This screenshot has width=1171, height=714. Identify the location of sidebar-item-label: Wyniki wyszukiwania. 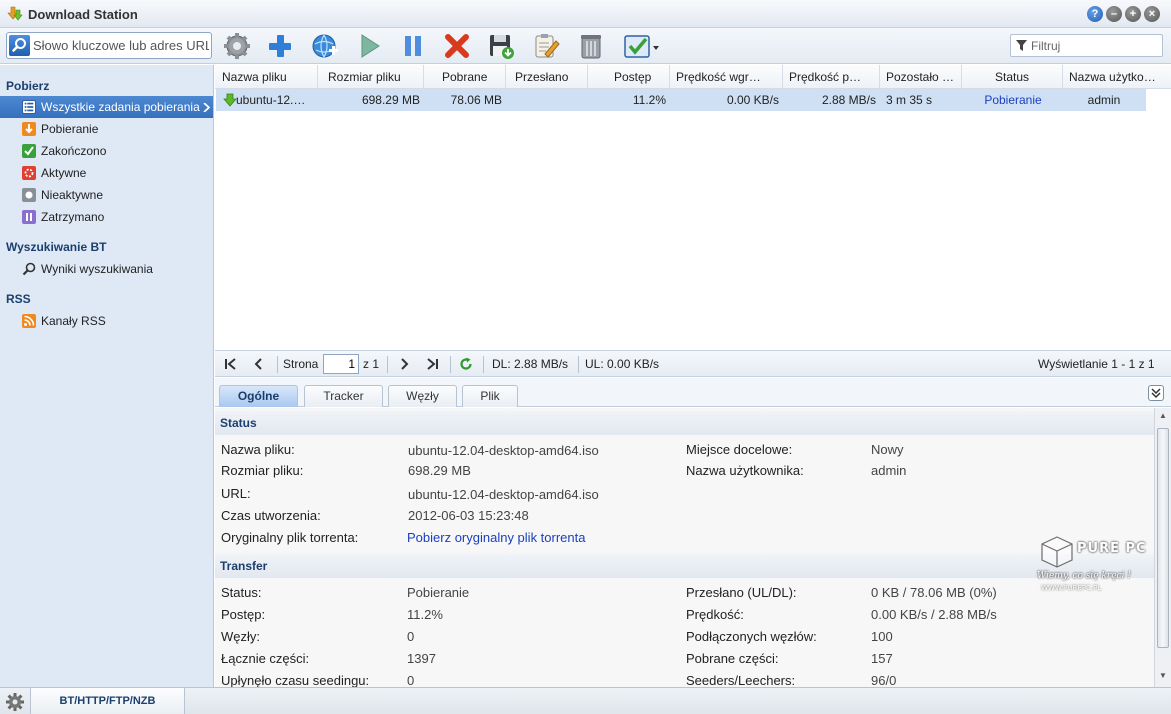
(97, 269).